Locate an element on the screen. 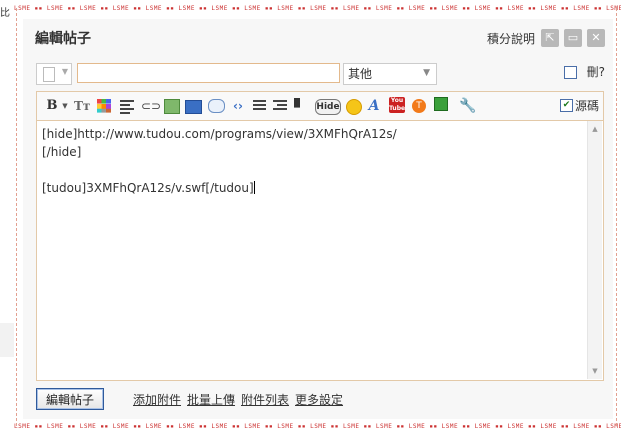 The width and height of the screenshot is (627, 432). corner-label: 比 is located at coordinates (5, 13).